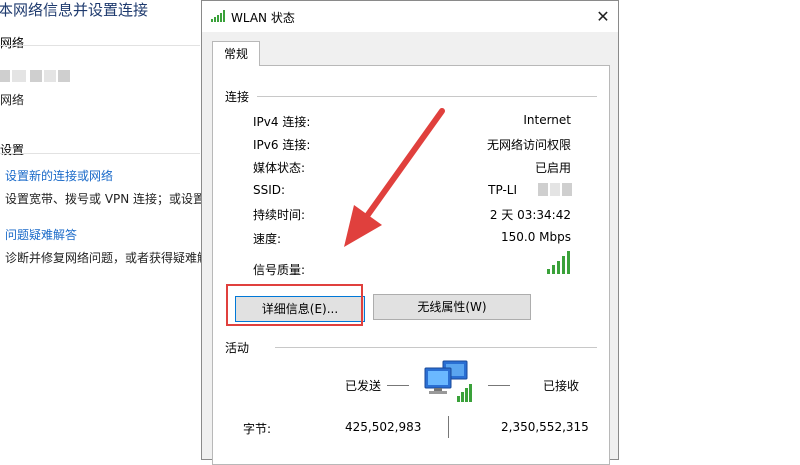 The height and width of the screenshot is (465, 800). Describe the element at coordinates (294, 305) in the screenshot. I see `red-highlight-annotation` at that location.